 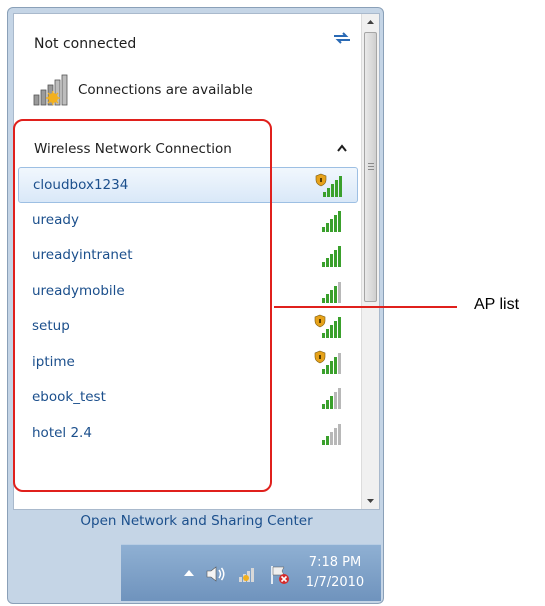 I want to click on scroll-down-arrow-icon, so click(x=370, y=500).